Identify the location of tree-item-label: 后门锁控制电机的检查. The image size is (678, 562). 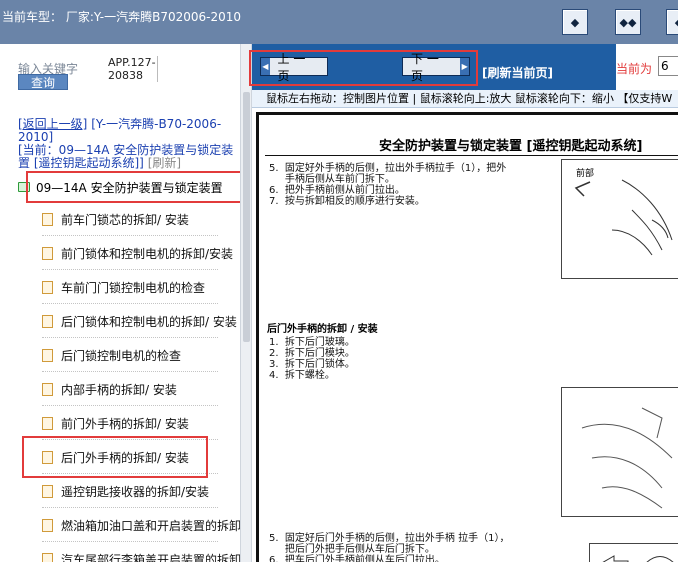
(121, 355).